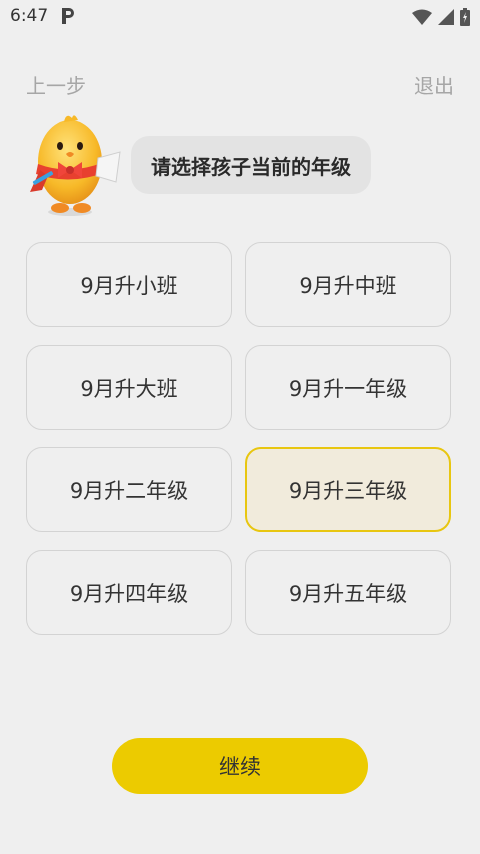 The image size is (480, 854). Describe the element at coordinates (240, 766) in the screenshot. I see `continue-button: 继续` at that location.